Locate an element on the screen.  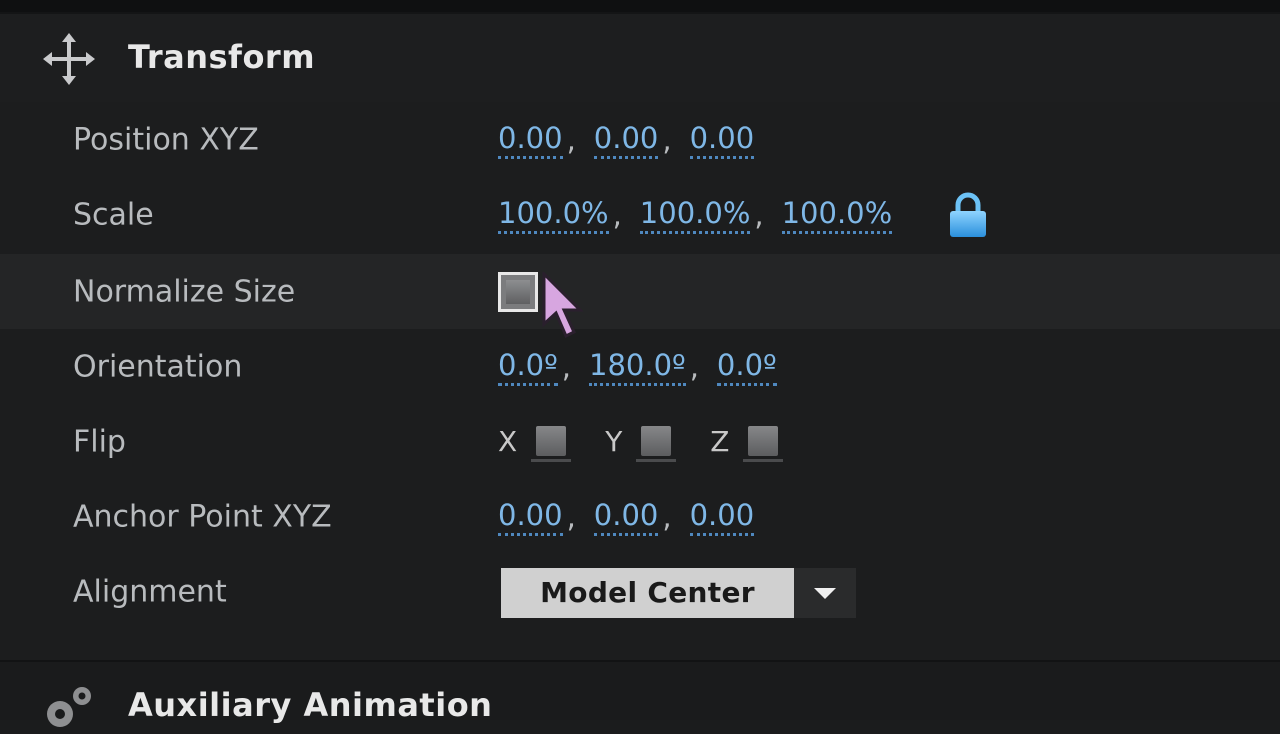
orientation-row: Orientation 0.0º , 180.0º , 0.0º is located at coordinates (640, 366).